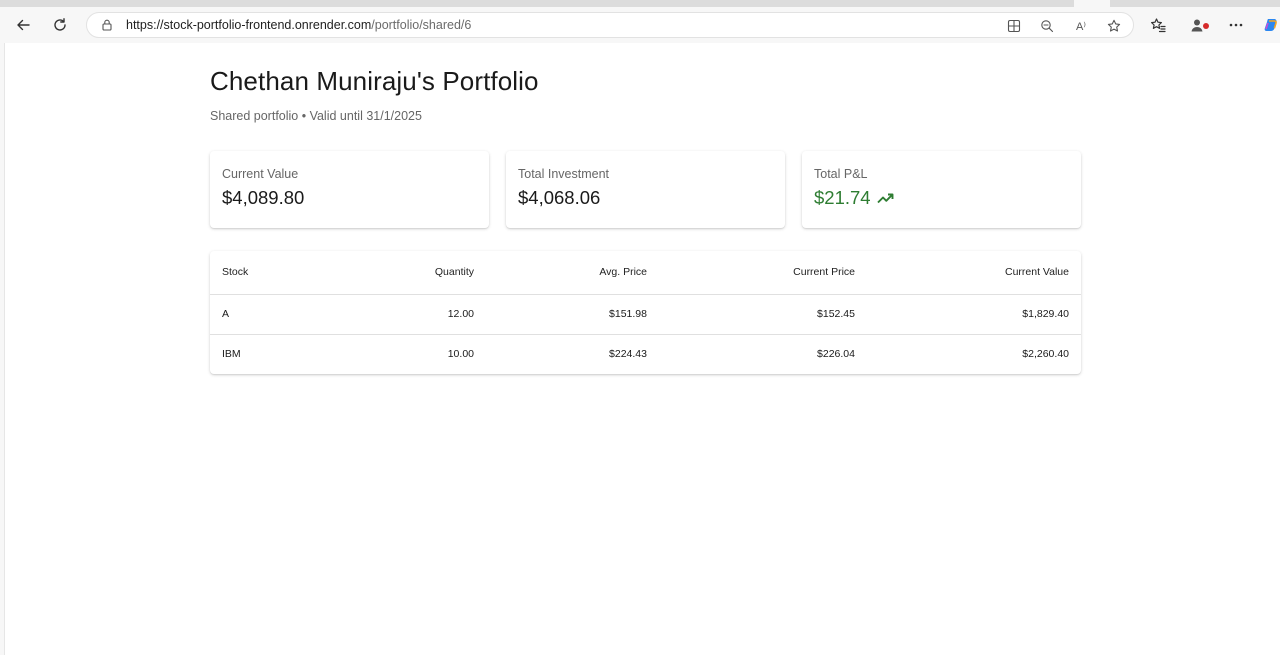  What do you see at coordinates (231, 354) in the screenshot?
I see `cell-stock: IBM` at bounding box center [231, 354].